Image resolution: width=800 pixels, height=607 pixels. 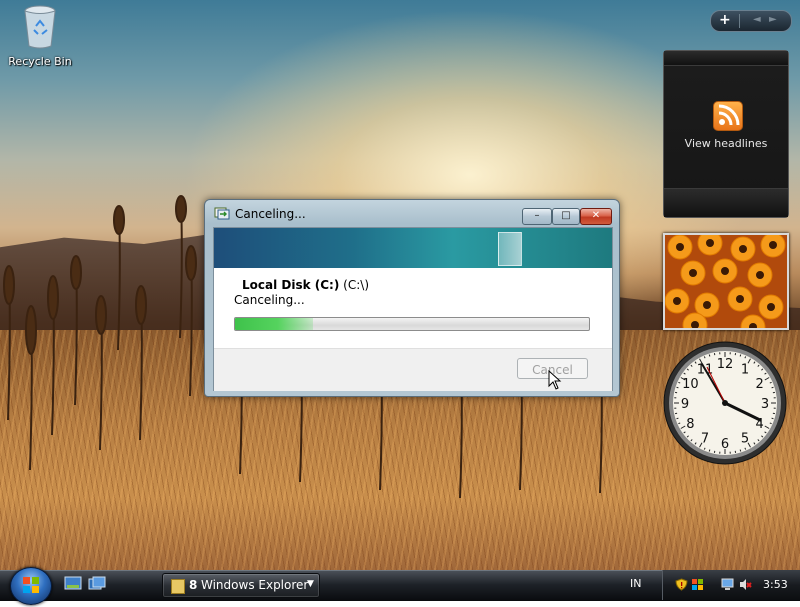 I want to click on start-button, so click(x=31, y=586).